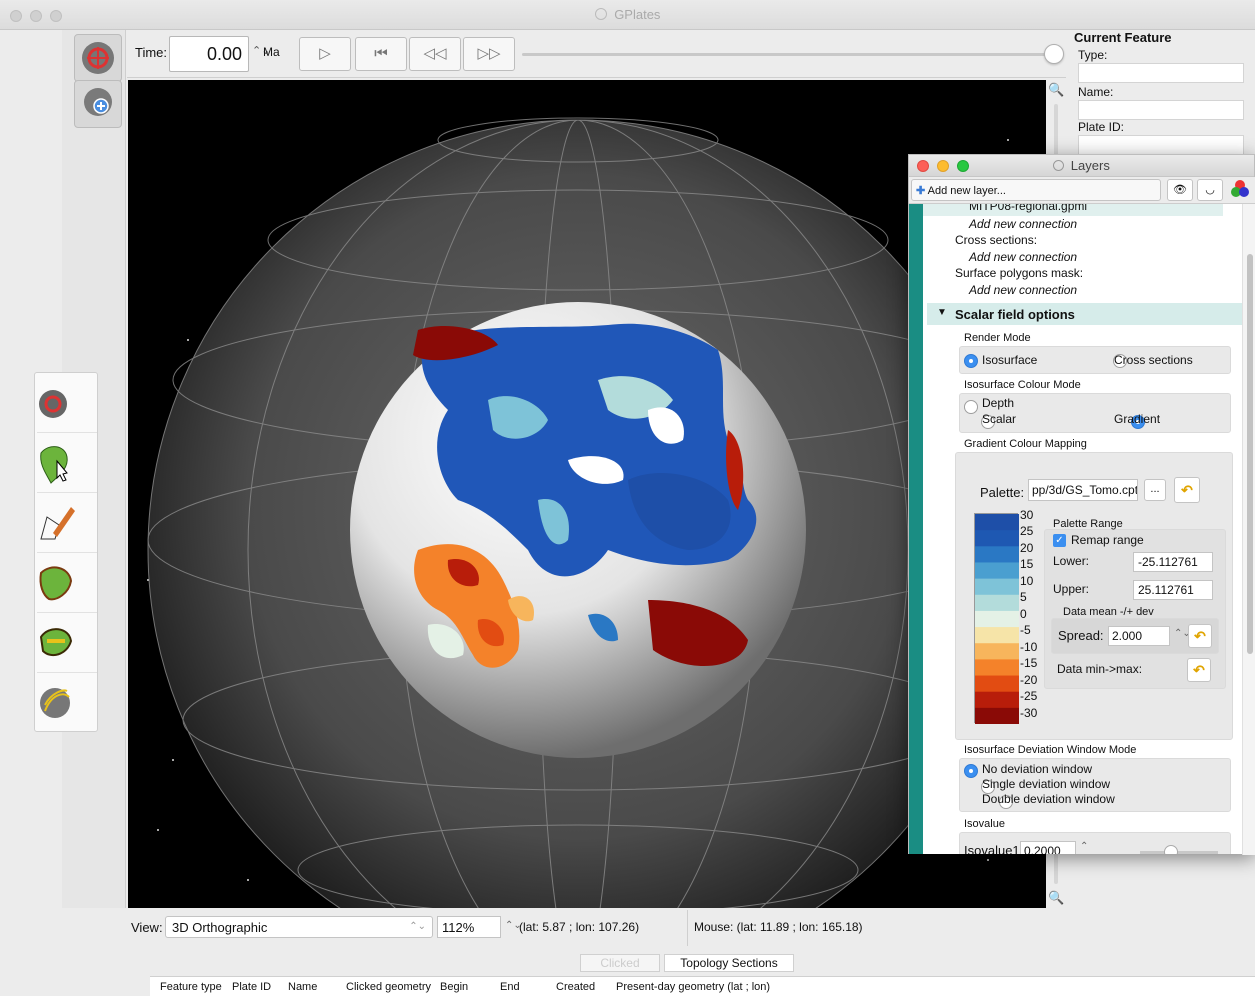  Describe the element at coordinates (693, 987) in the screenshot. I see `col-present-day-geometry: Present-day geometry (lat ; lon)` at that location.